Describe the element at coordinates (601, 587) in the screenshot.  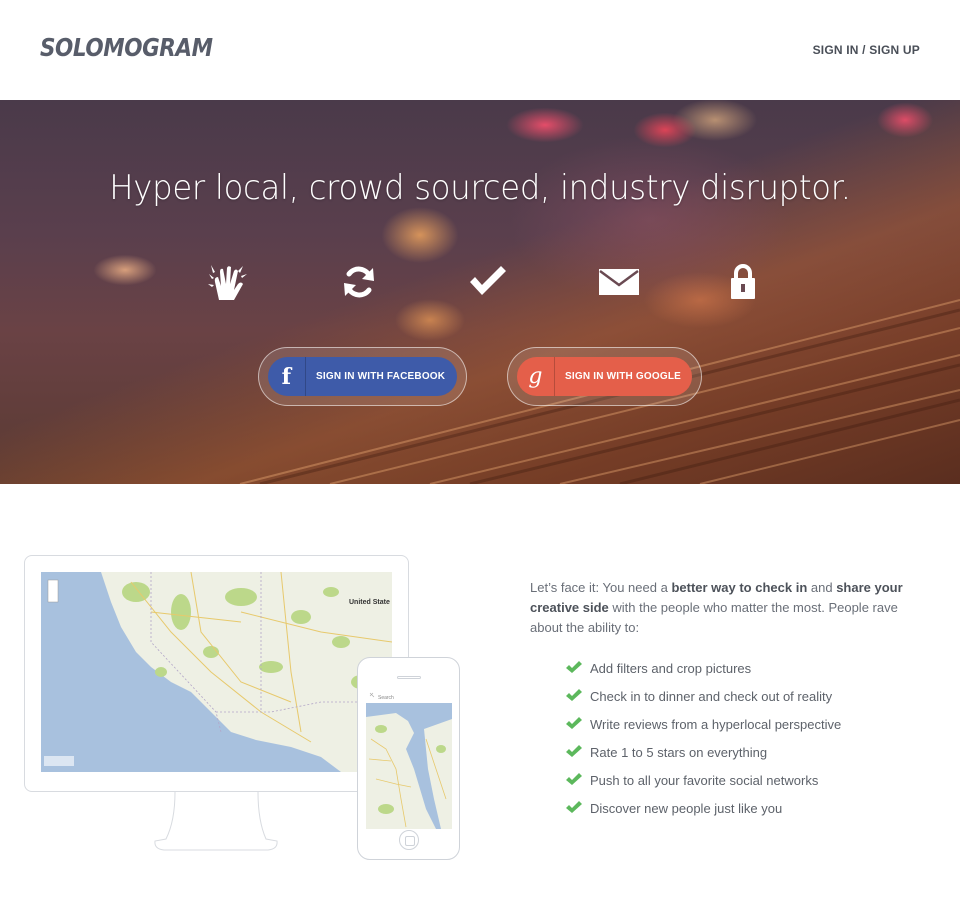
I see `intro-text-1: Let’s face it: You need a` at that location.